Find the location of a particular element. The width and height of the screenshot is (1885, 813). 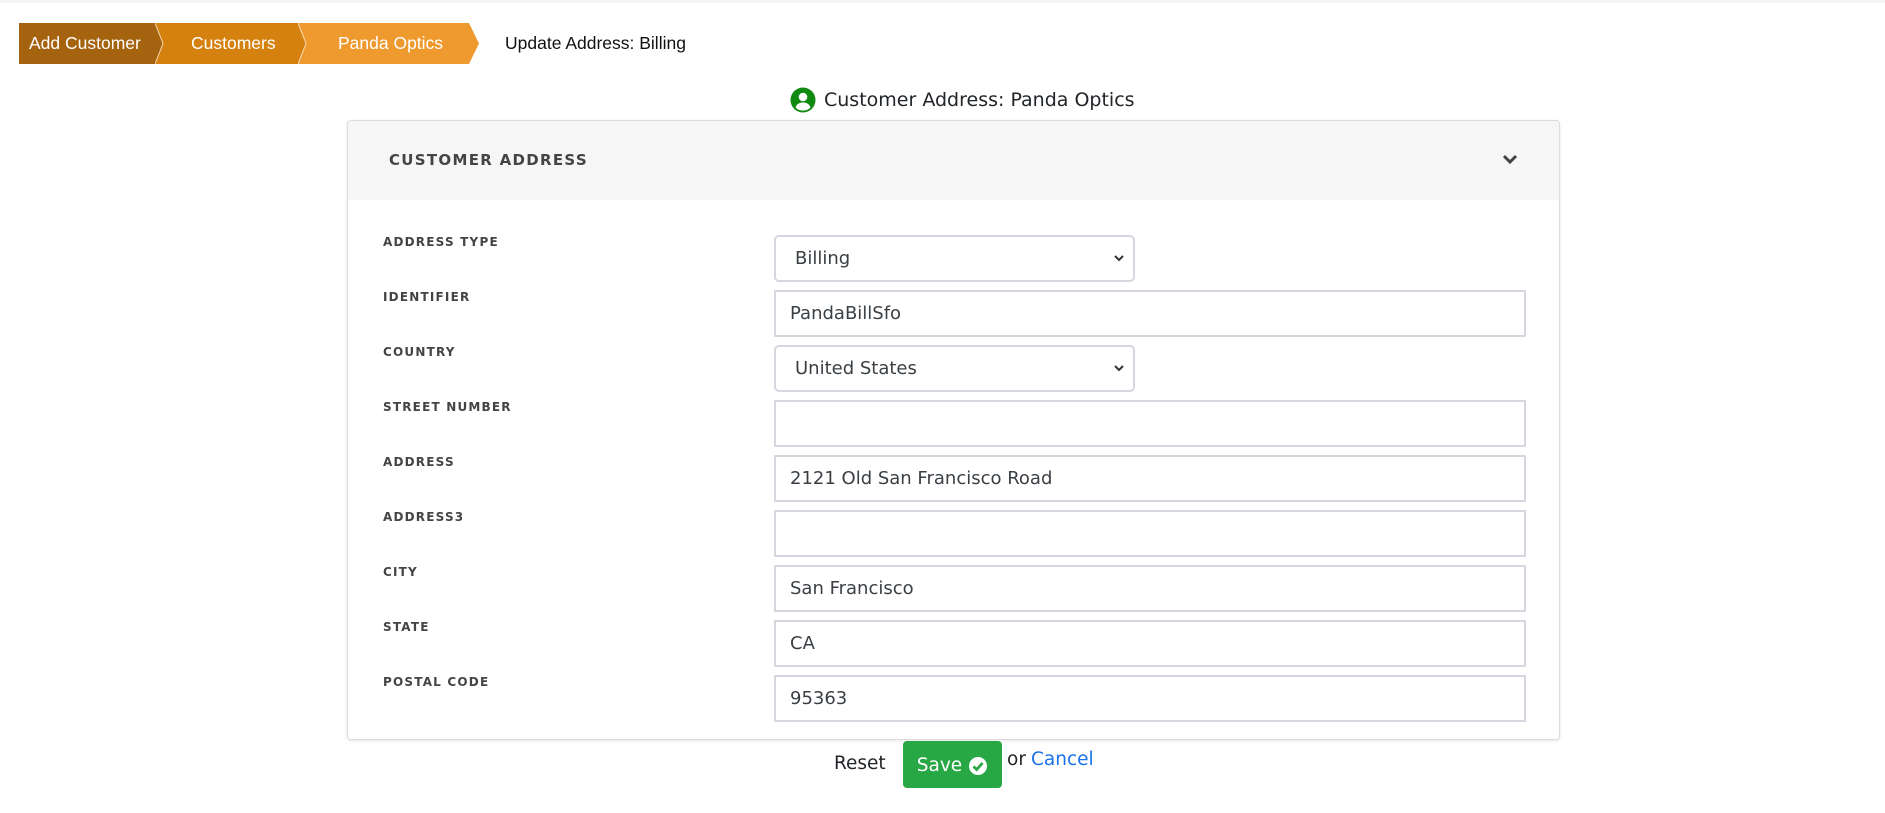

street-number-input is located at coordinates (1150, 423).